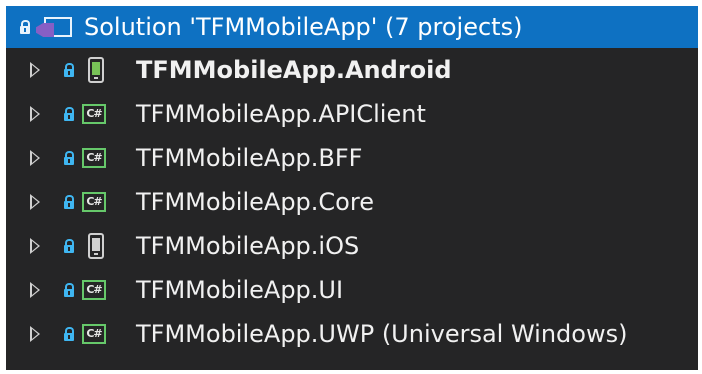 The height and width of the screenshot is (374, 702). I want to click on visual-studio-solution-icon, so click(55, 27).